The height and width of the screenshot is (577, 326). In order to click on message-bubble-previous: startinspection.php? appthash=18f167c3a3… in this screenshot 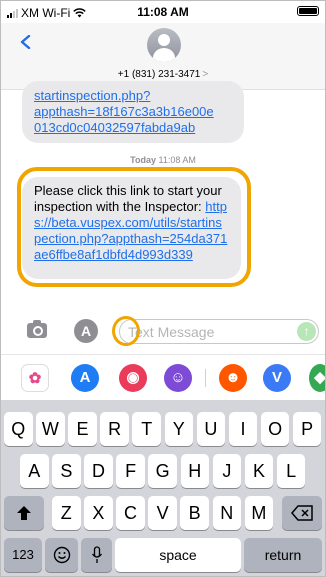, I will do `click(133, 112)`.